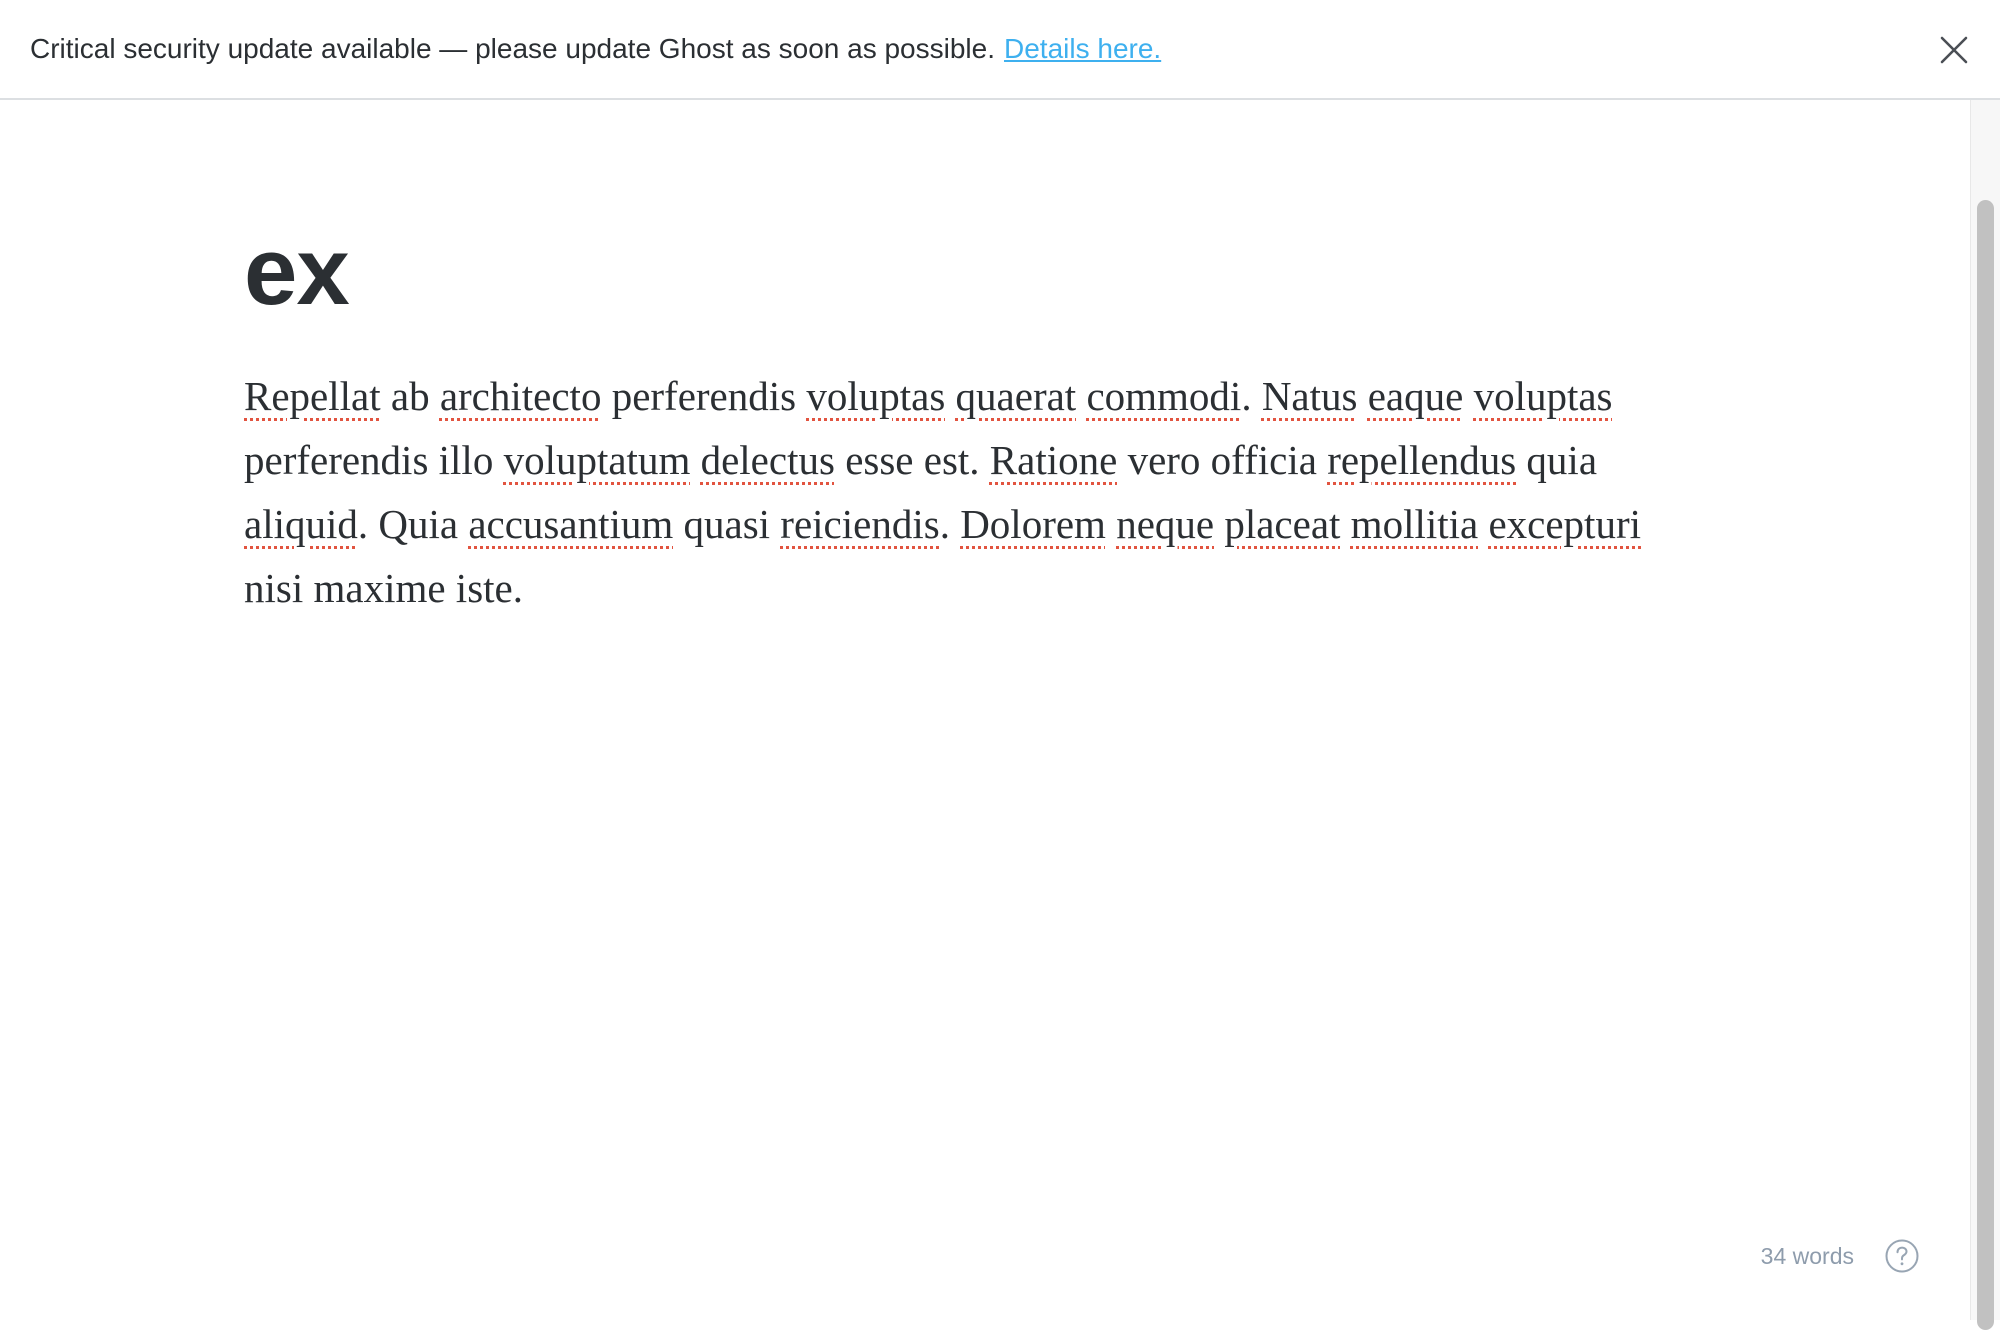  What do you see at coordinates (1414, 524) in the screenshot?
I see `misspelled-word: mollitia` at bounding box center [1414, 524].